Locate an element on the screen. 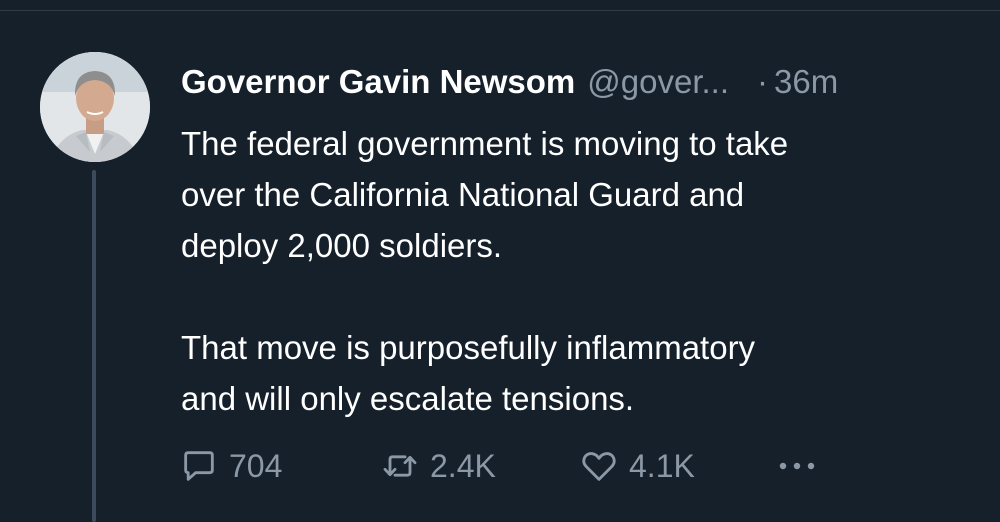  more-dots-icon is located at coordinates (797, 466).